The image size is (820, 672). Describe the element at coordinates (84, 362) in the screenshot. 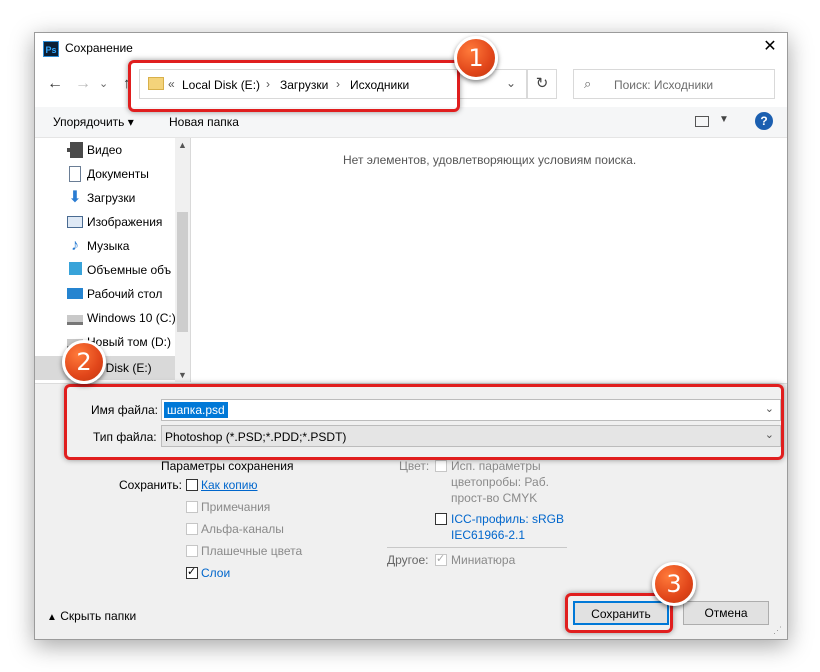

I see `step-badge-2: 2` at that location.